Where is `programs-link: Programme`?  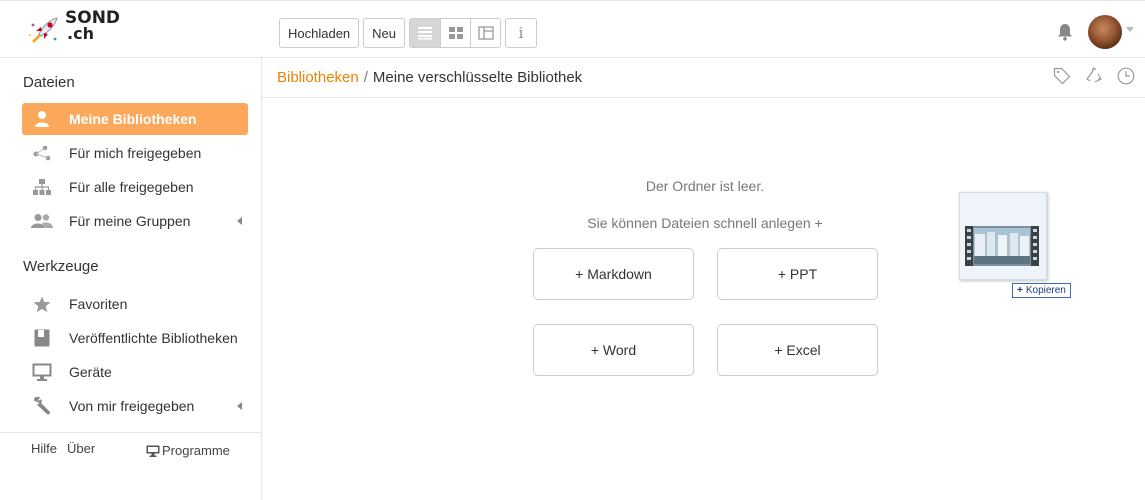
programs-link: Programme is located at coordinates (188, 450).